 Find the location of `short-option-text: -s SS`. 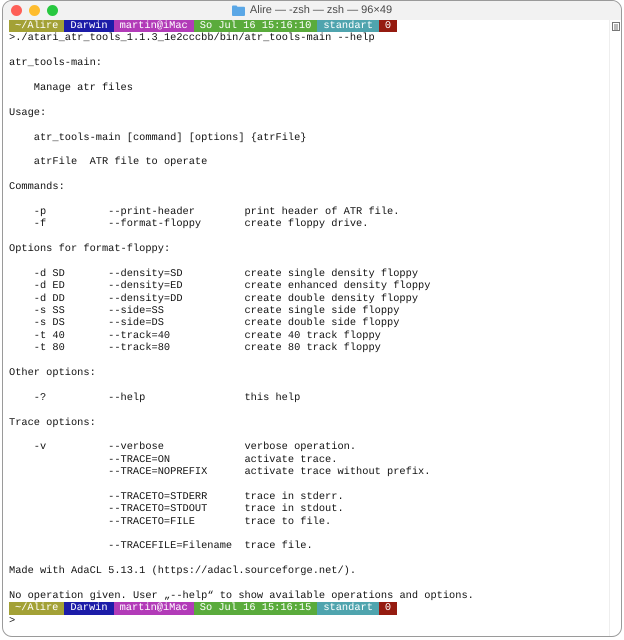

short-option-text: -s SS is located at coordinates (49, 310).